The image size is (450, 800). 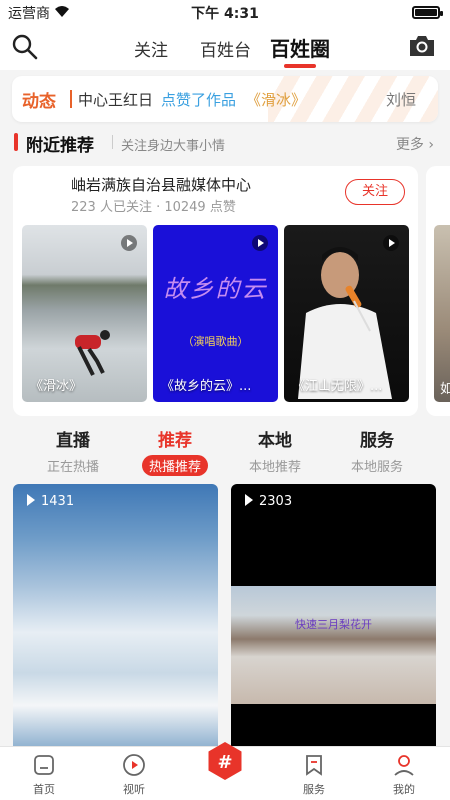 I want to click on category-subtitle: 本地服务, so click(x=376, y=467).